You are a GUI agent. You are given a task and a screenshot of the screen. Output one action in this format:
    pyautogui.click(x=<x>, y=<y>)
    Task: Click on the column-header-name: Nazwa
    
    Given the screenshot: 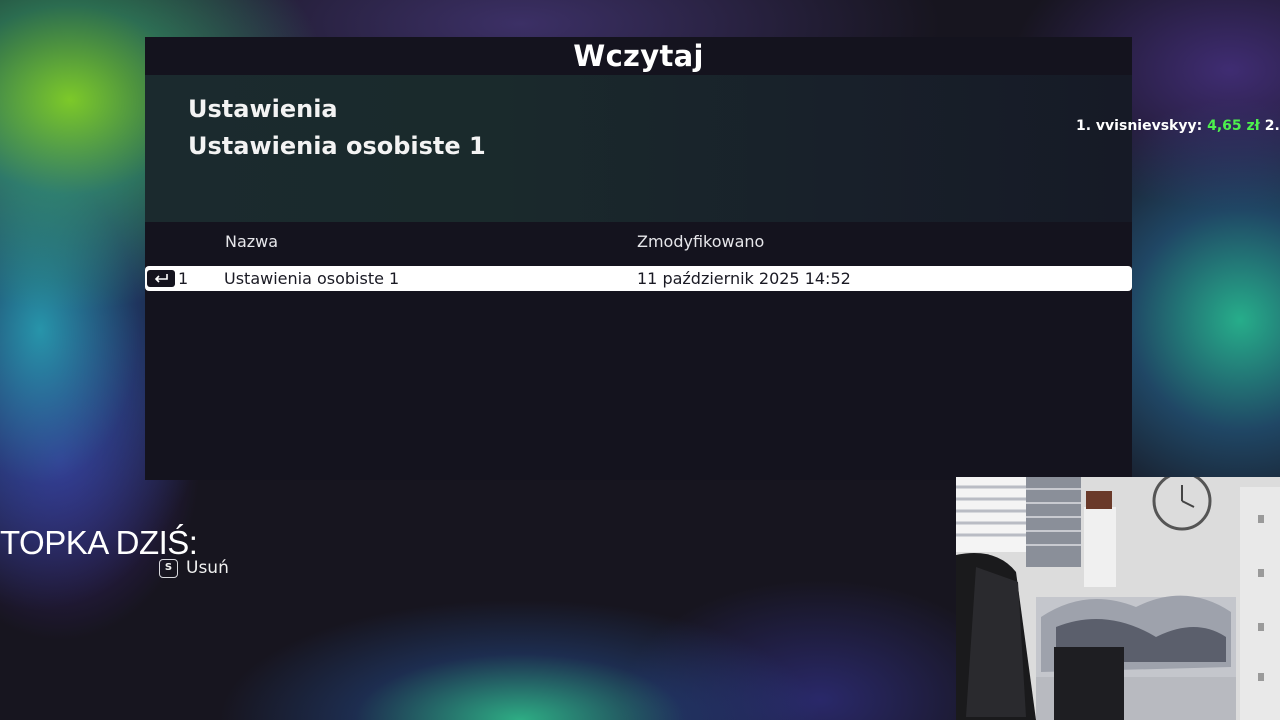 What is the action you would take?
    pyautogui.click(x=251, y=241)
    